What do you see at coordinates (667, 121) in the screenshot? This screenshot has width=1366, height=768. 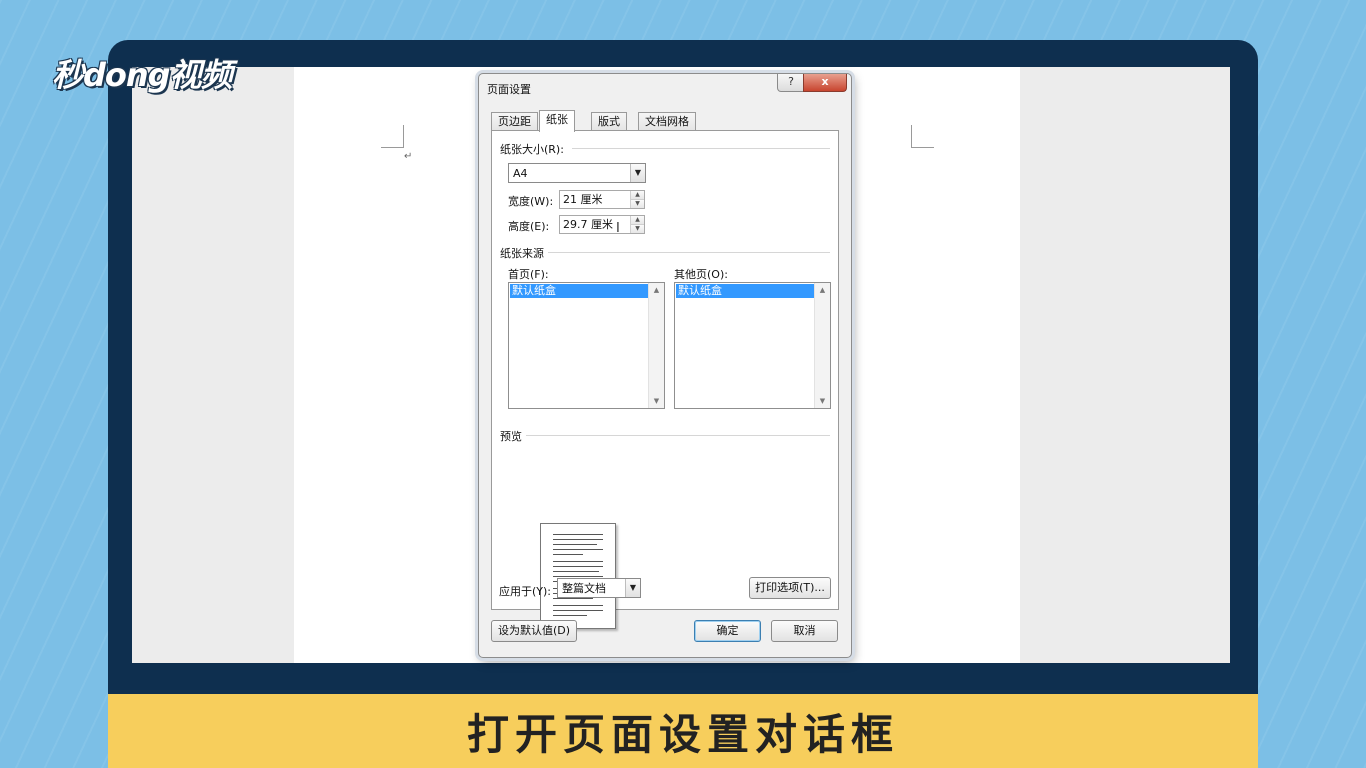 I see `tab-document-grid: 文档网格` at bounding box center [667, 121].